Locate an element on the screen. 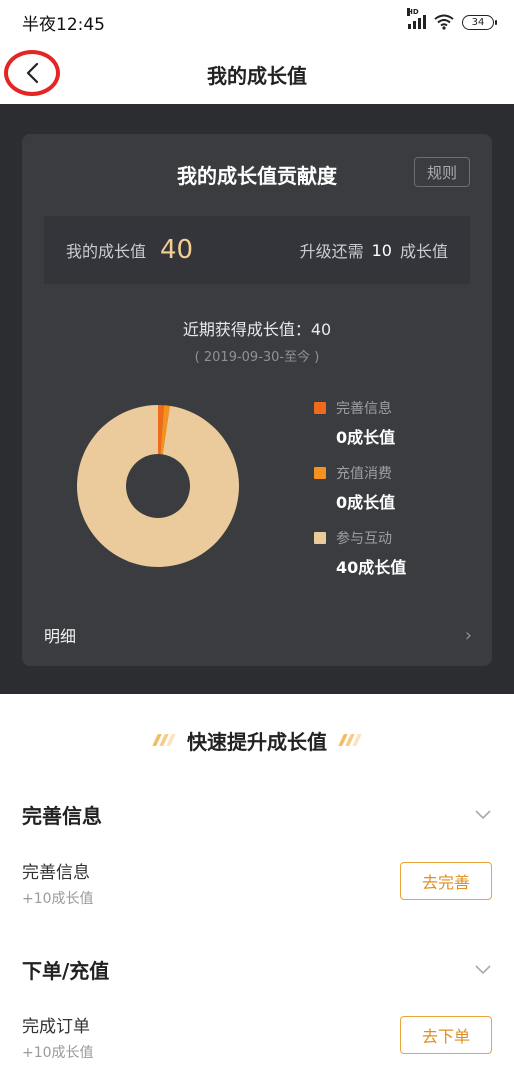 The width and height of the screenshot is (514, 1073). battery-level: 34 is located at coordinates (478, 22).